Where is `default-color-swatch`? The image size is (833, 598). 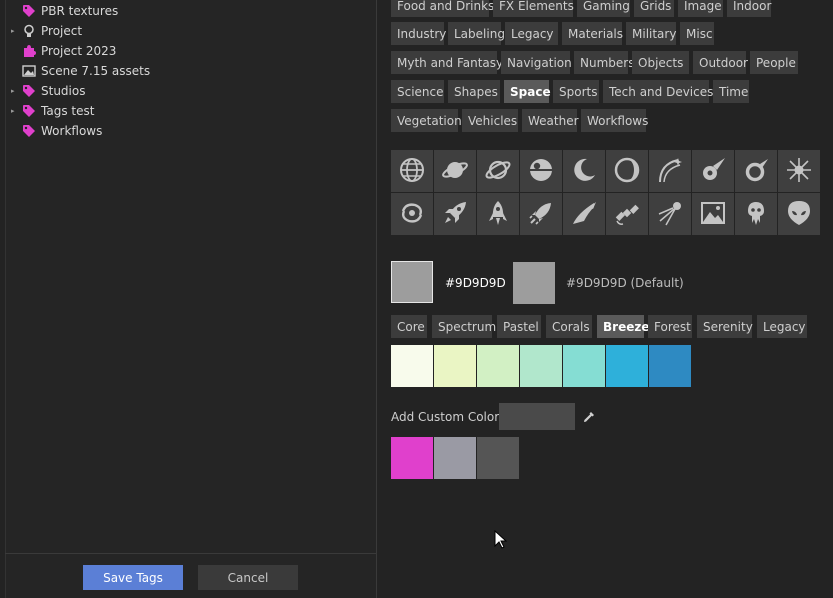 default-color-swatch is located at coordinates (534, 283).